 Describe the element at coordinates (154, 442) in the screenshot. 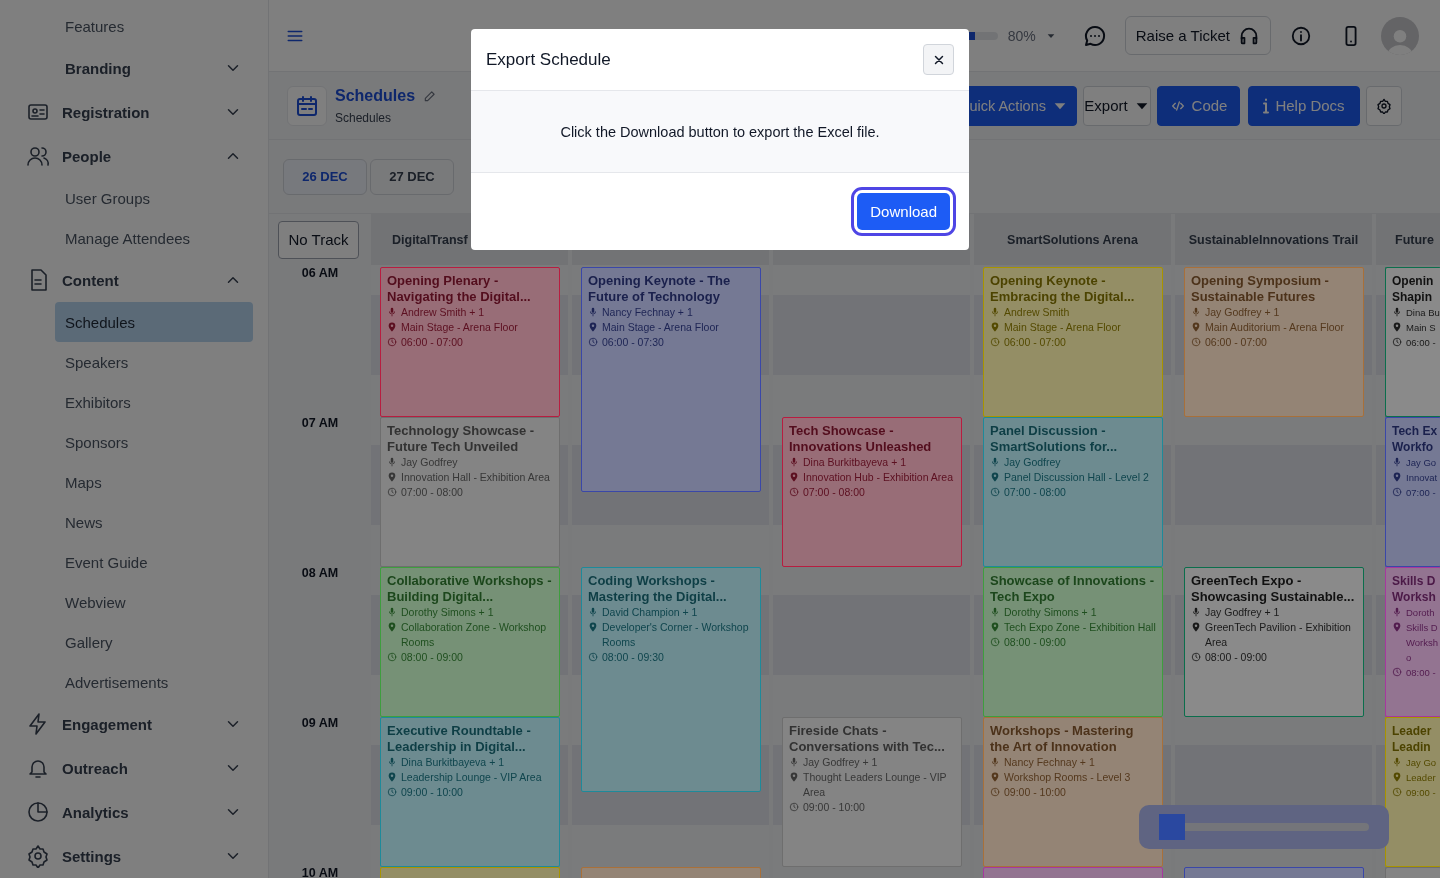

I see `sidebar-item: Sponsors` at that location.